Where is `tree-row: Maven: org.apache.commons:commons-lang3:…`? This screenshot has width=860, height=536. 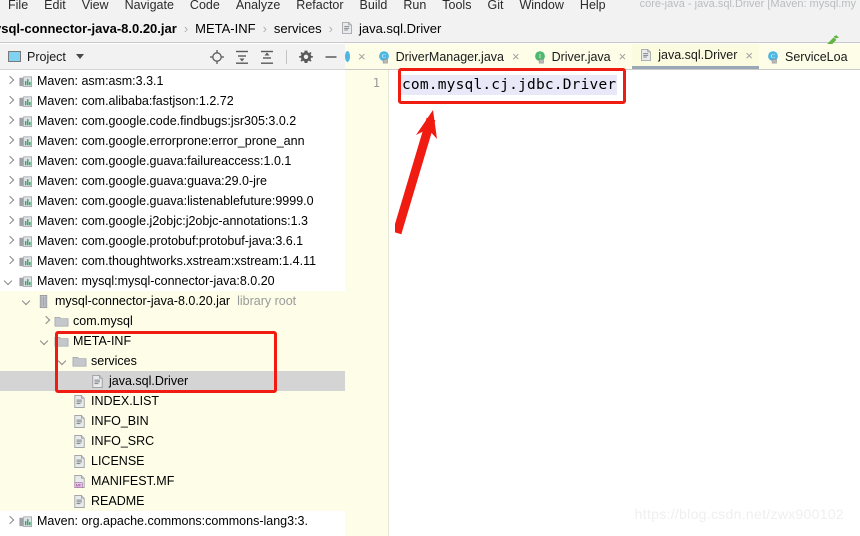
tree-row: Maven: org.apache.commons:commons-lang3:… is located at coordinates (172, 521).